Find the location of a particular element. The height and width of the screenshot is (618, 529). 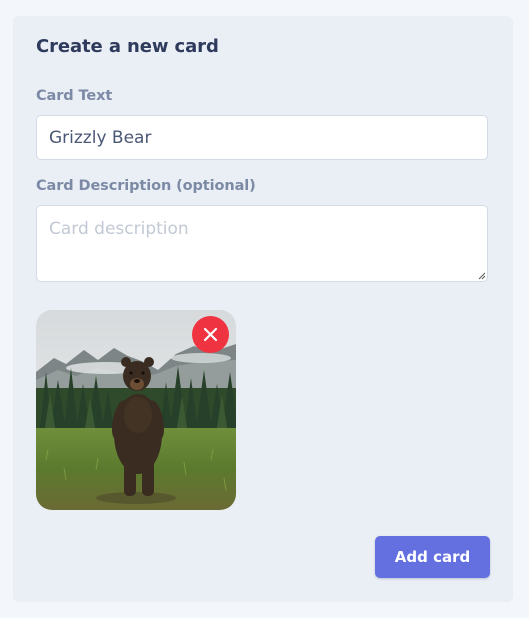

card-text-input is located at coordinates (262, 137).